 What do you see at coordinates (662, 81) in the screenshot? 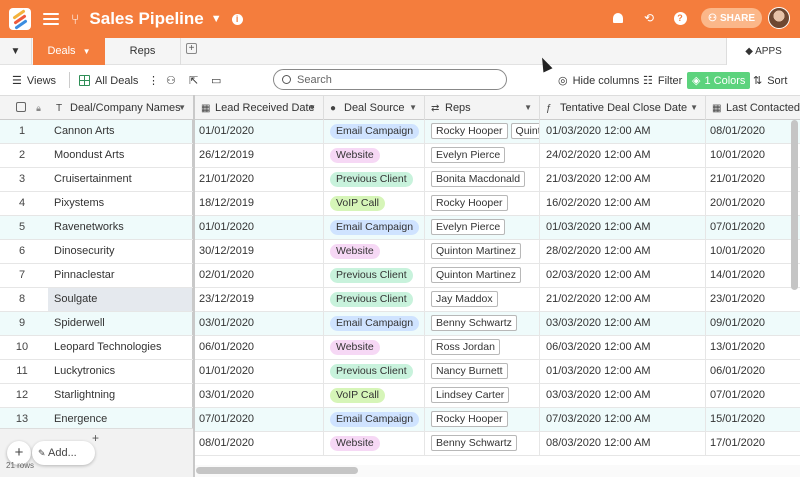
I see `filter-button: ☷ Filter` at bounding box center [662, 81].